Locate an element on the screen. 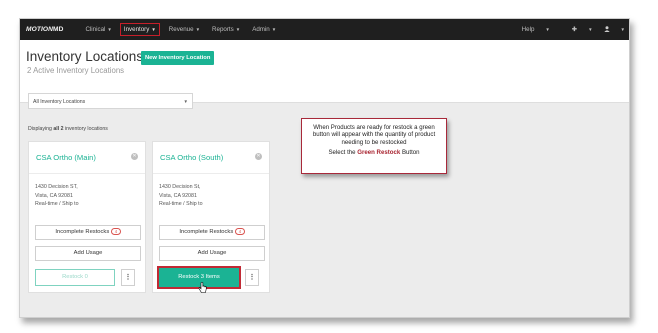 This screenshot has height=333, width=658. brand-suffix: MD is located at coordinates (58, 29).